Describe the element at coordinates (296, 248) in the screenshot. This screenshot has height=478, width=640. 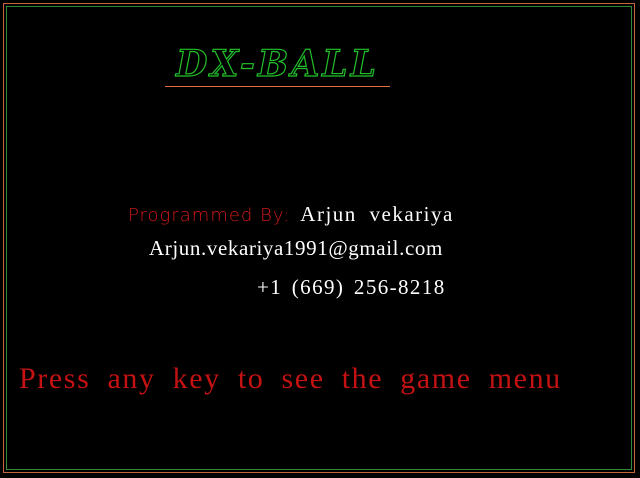
I see `author-email: Arjun.vekariya1991@gmail.com` at that location.